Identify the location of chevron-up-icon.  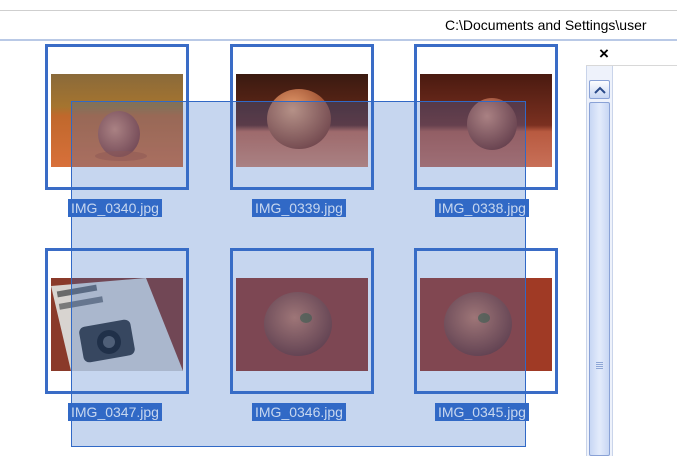
(600, 90).